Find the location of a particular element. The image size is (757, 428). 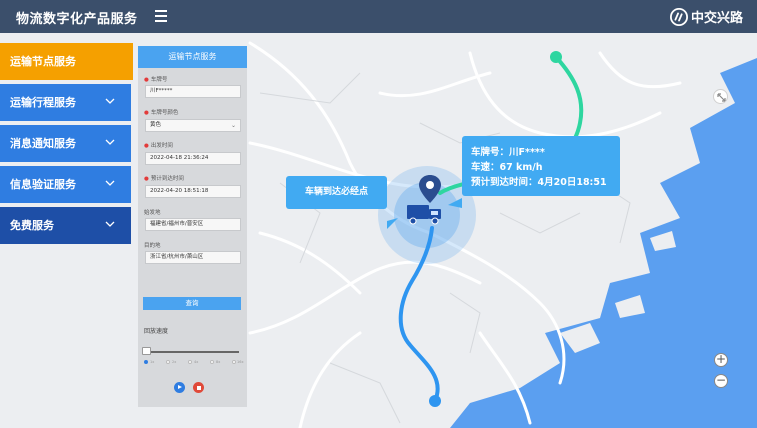

sidebar-item-message: 消息通知服务 is located at coordinates (65, 143).